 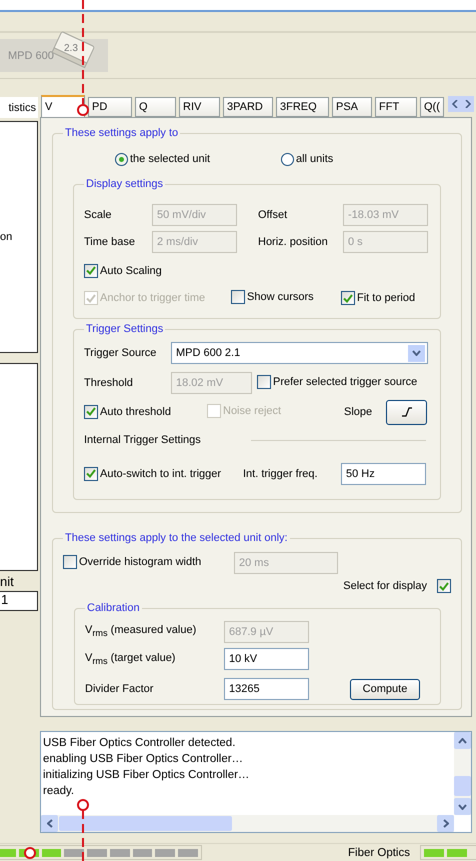 I want to click on device-tab: MPD 600 2.3, so click(x=54, y=51).